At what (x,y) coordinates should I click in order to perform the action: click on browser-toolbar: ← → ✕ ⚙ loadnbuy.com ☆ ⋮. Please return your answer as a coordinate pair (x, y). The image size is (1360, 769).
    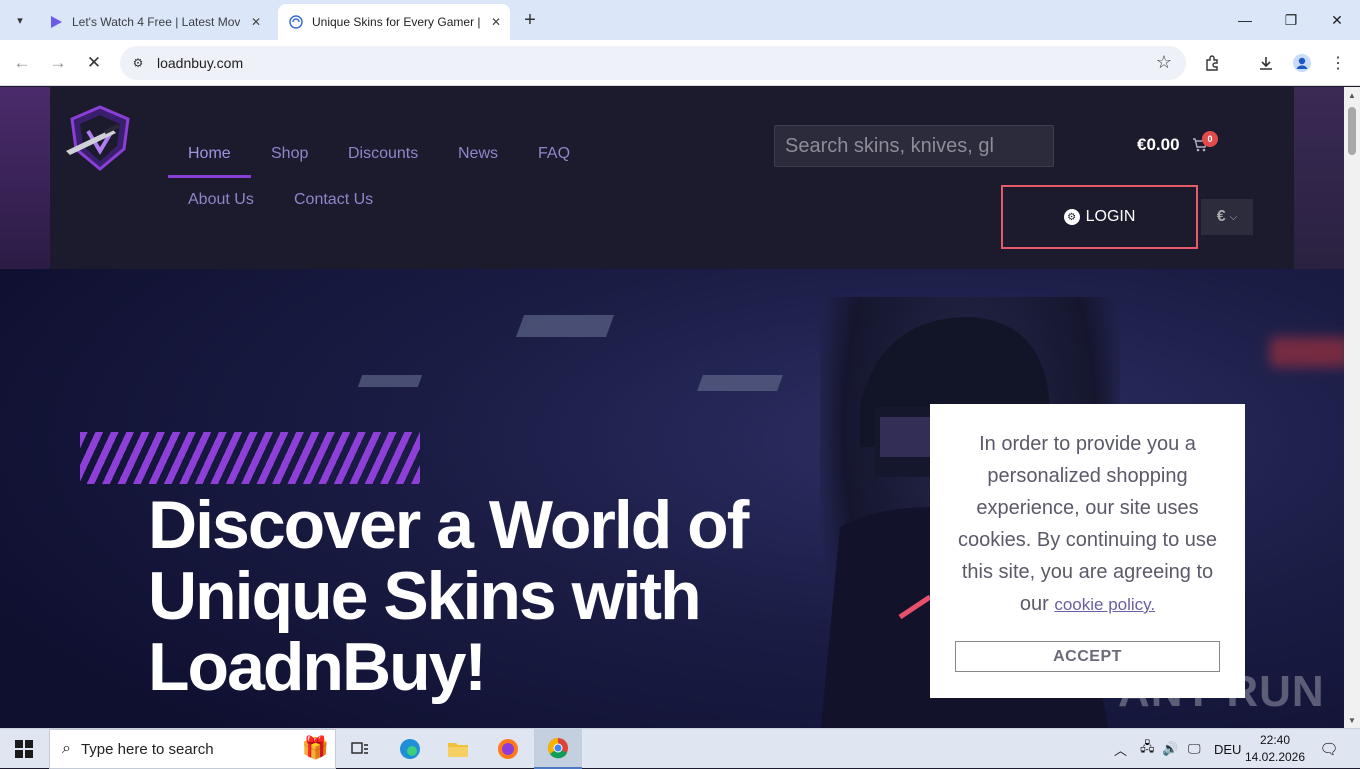
    Looking at the image, I should click on (680, 63).